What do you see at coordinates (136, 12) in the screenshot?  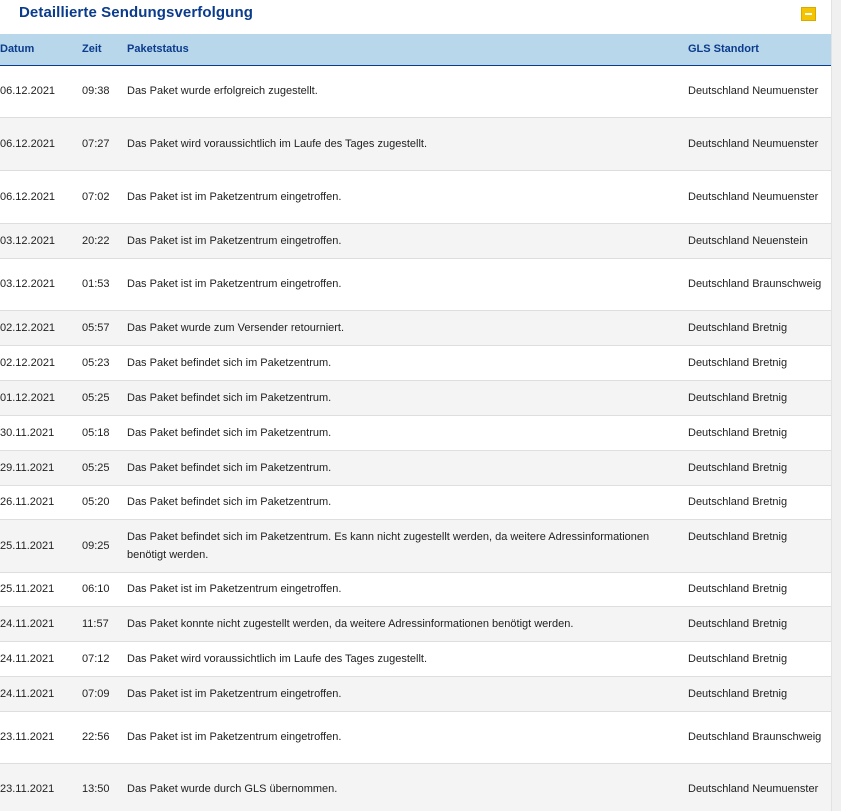 I see `panel-title: Detaillierte Sendungsverfolgung` at bounding box center [136, 12].